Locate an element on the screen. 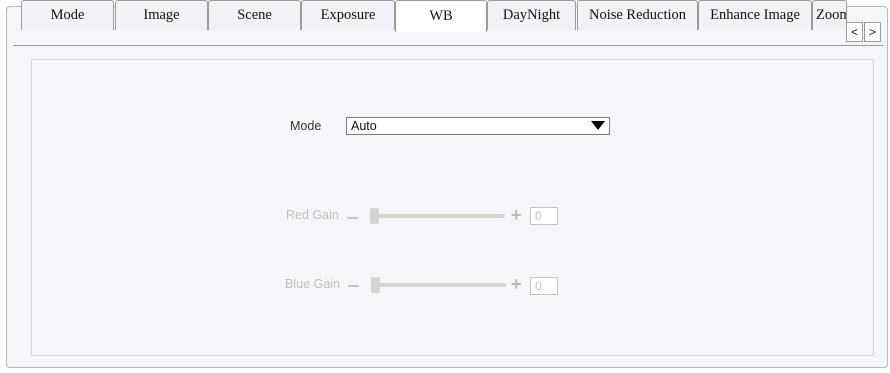  mode-select: Auto is located at coordinates (478, 126).